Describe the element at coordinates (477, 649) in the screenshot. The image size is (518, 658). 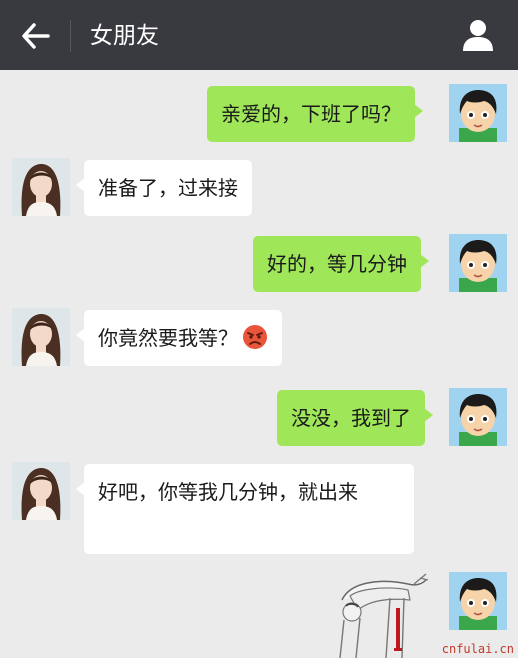
I see `watermark: cnfulai.cn` at that location.